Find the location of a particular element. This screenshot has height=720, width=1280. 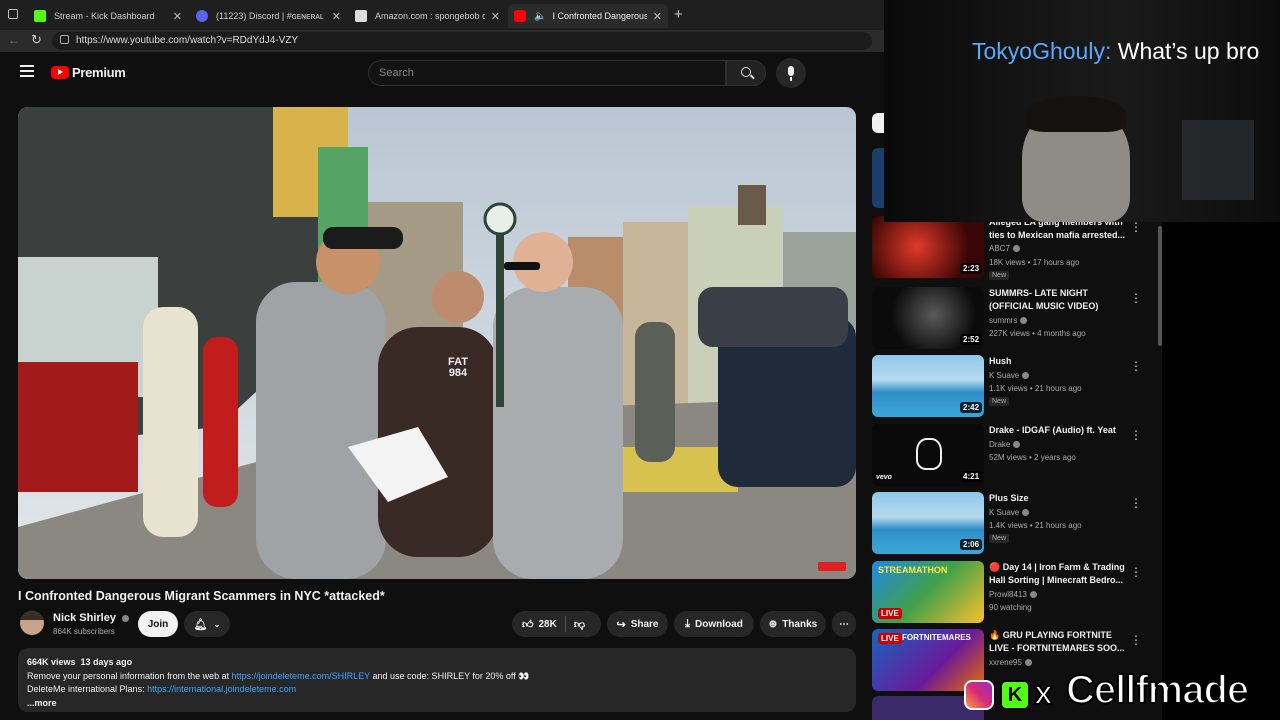

dislike-button: 👎︎ is located at coordinates (579, 624).